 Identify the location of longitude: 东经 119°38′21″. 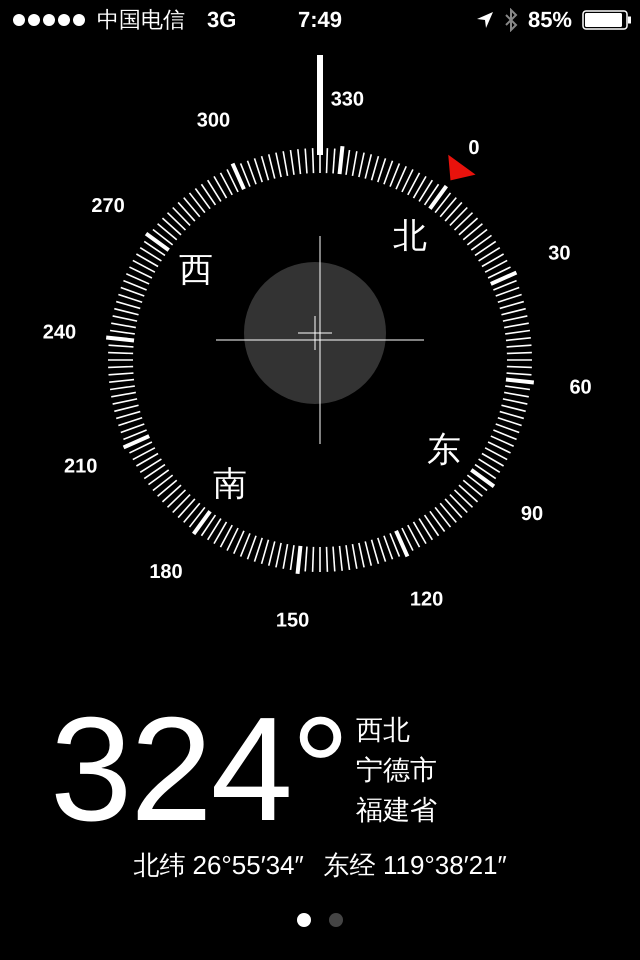
(415, 865).